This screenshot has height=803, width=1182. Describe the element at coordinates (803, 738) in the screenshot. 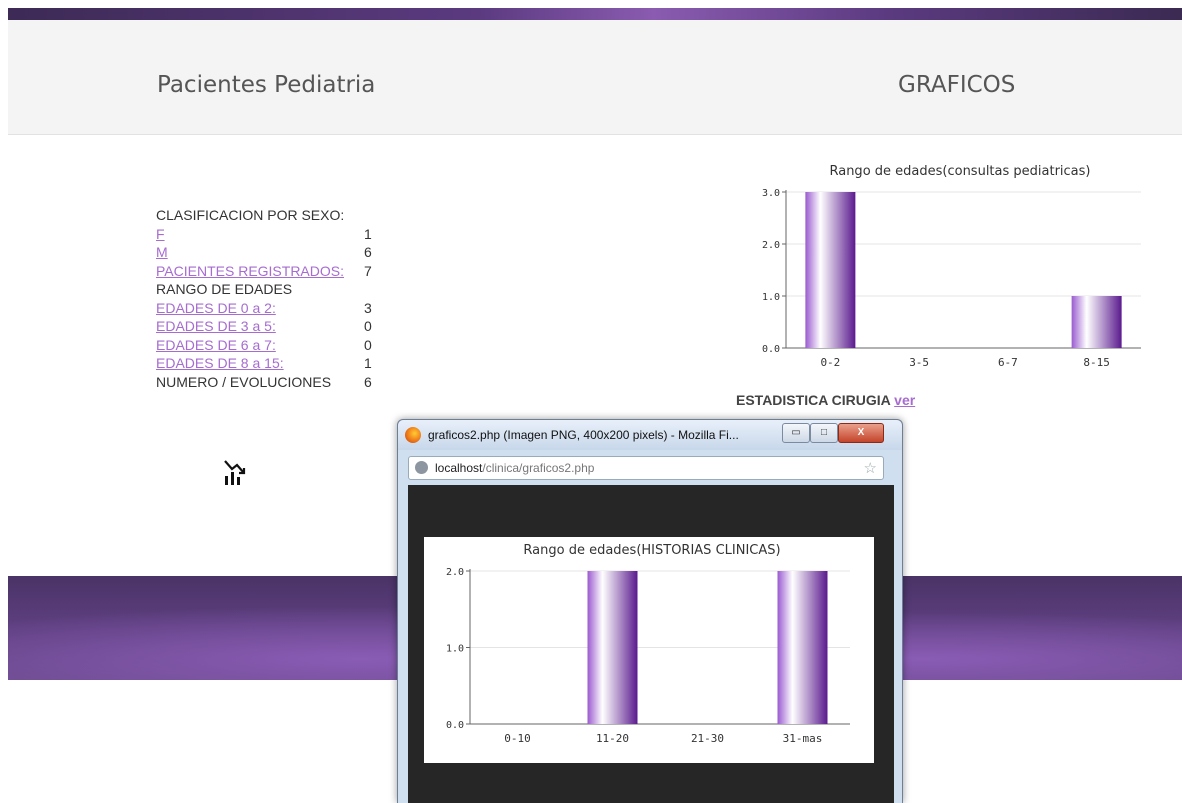

I see `x-tick-label: 31-mas` at that location.